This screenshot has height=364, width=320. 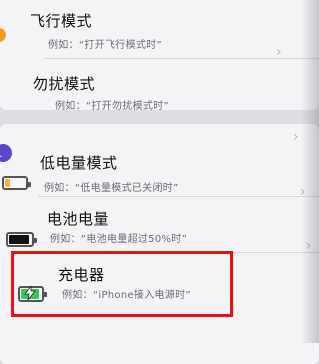 What do you see at coordinates (122, 284) in the screenshot?
I see `highlight-box` at bounding box center [122, 284].